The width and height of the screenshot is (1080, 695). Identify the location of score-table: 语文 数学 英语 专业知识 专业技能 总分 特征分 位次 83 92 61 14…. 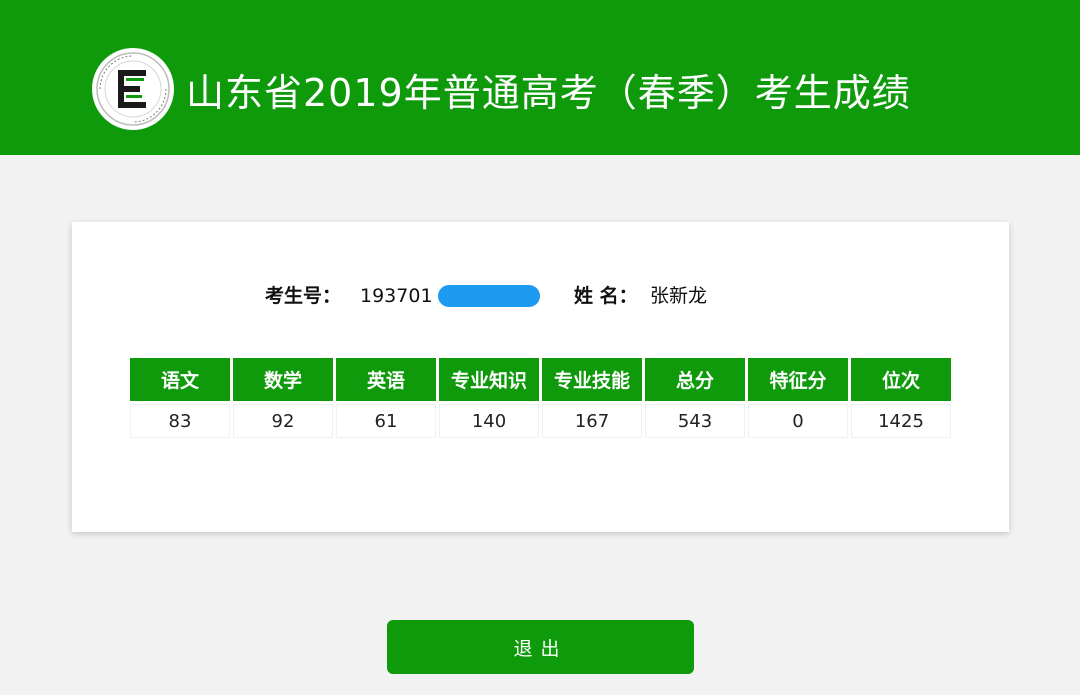
(540, 398).